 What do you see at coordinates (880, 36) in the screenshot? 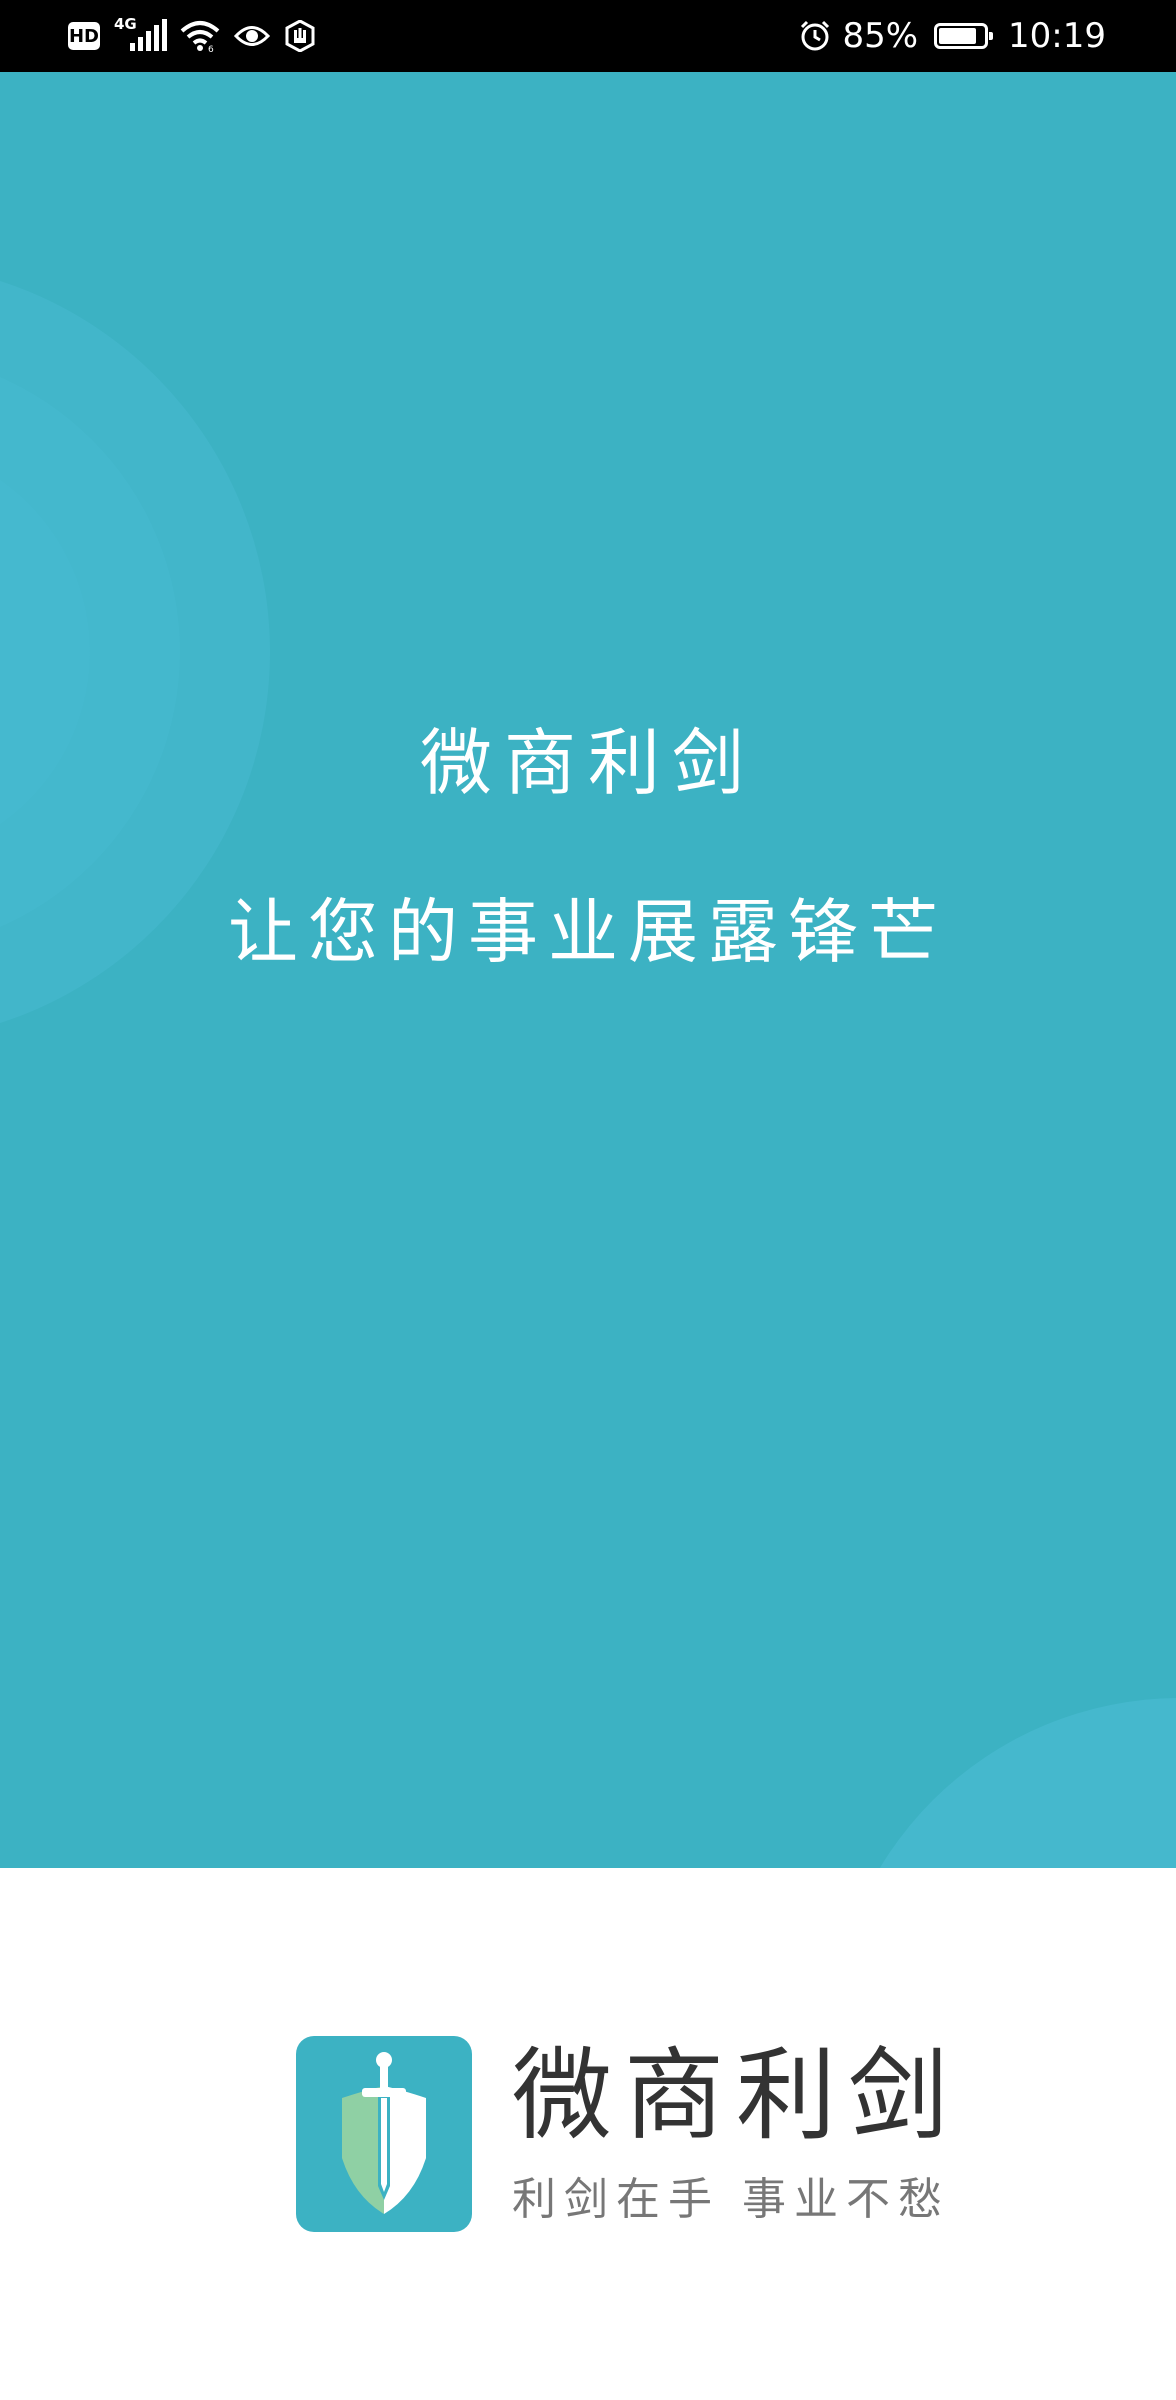
I see `battery-percent-text: 85%` at bounding box center [880, 36].